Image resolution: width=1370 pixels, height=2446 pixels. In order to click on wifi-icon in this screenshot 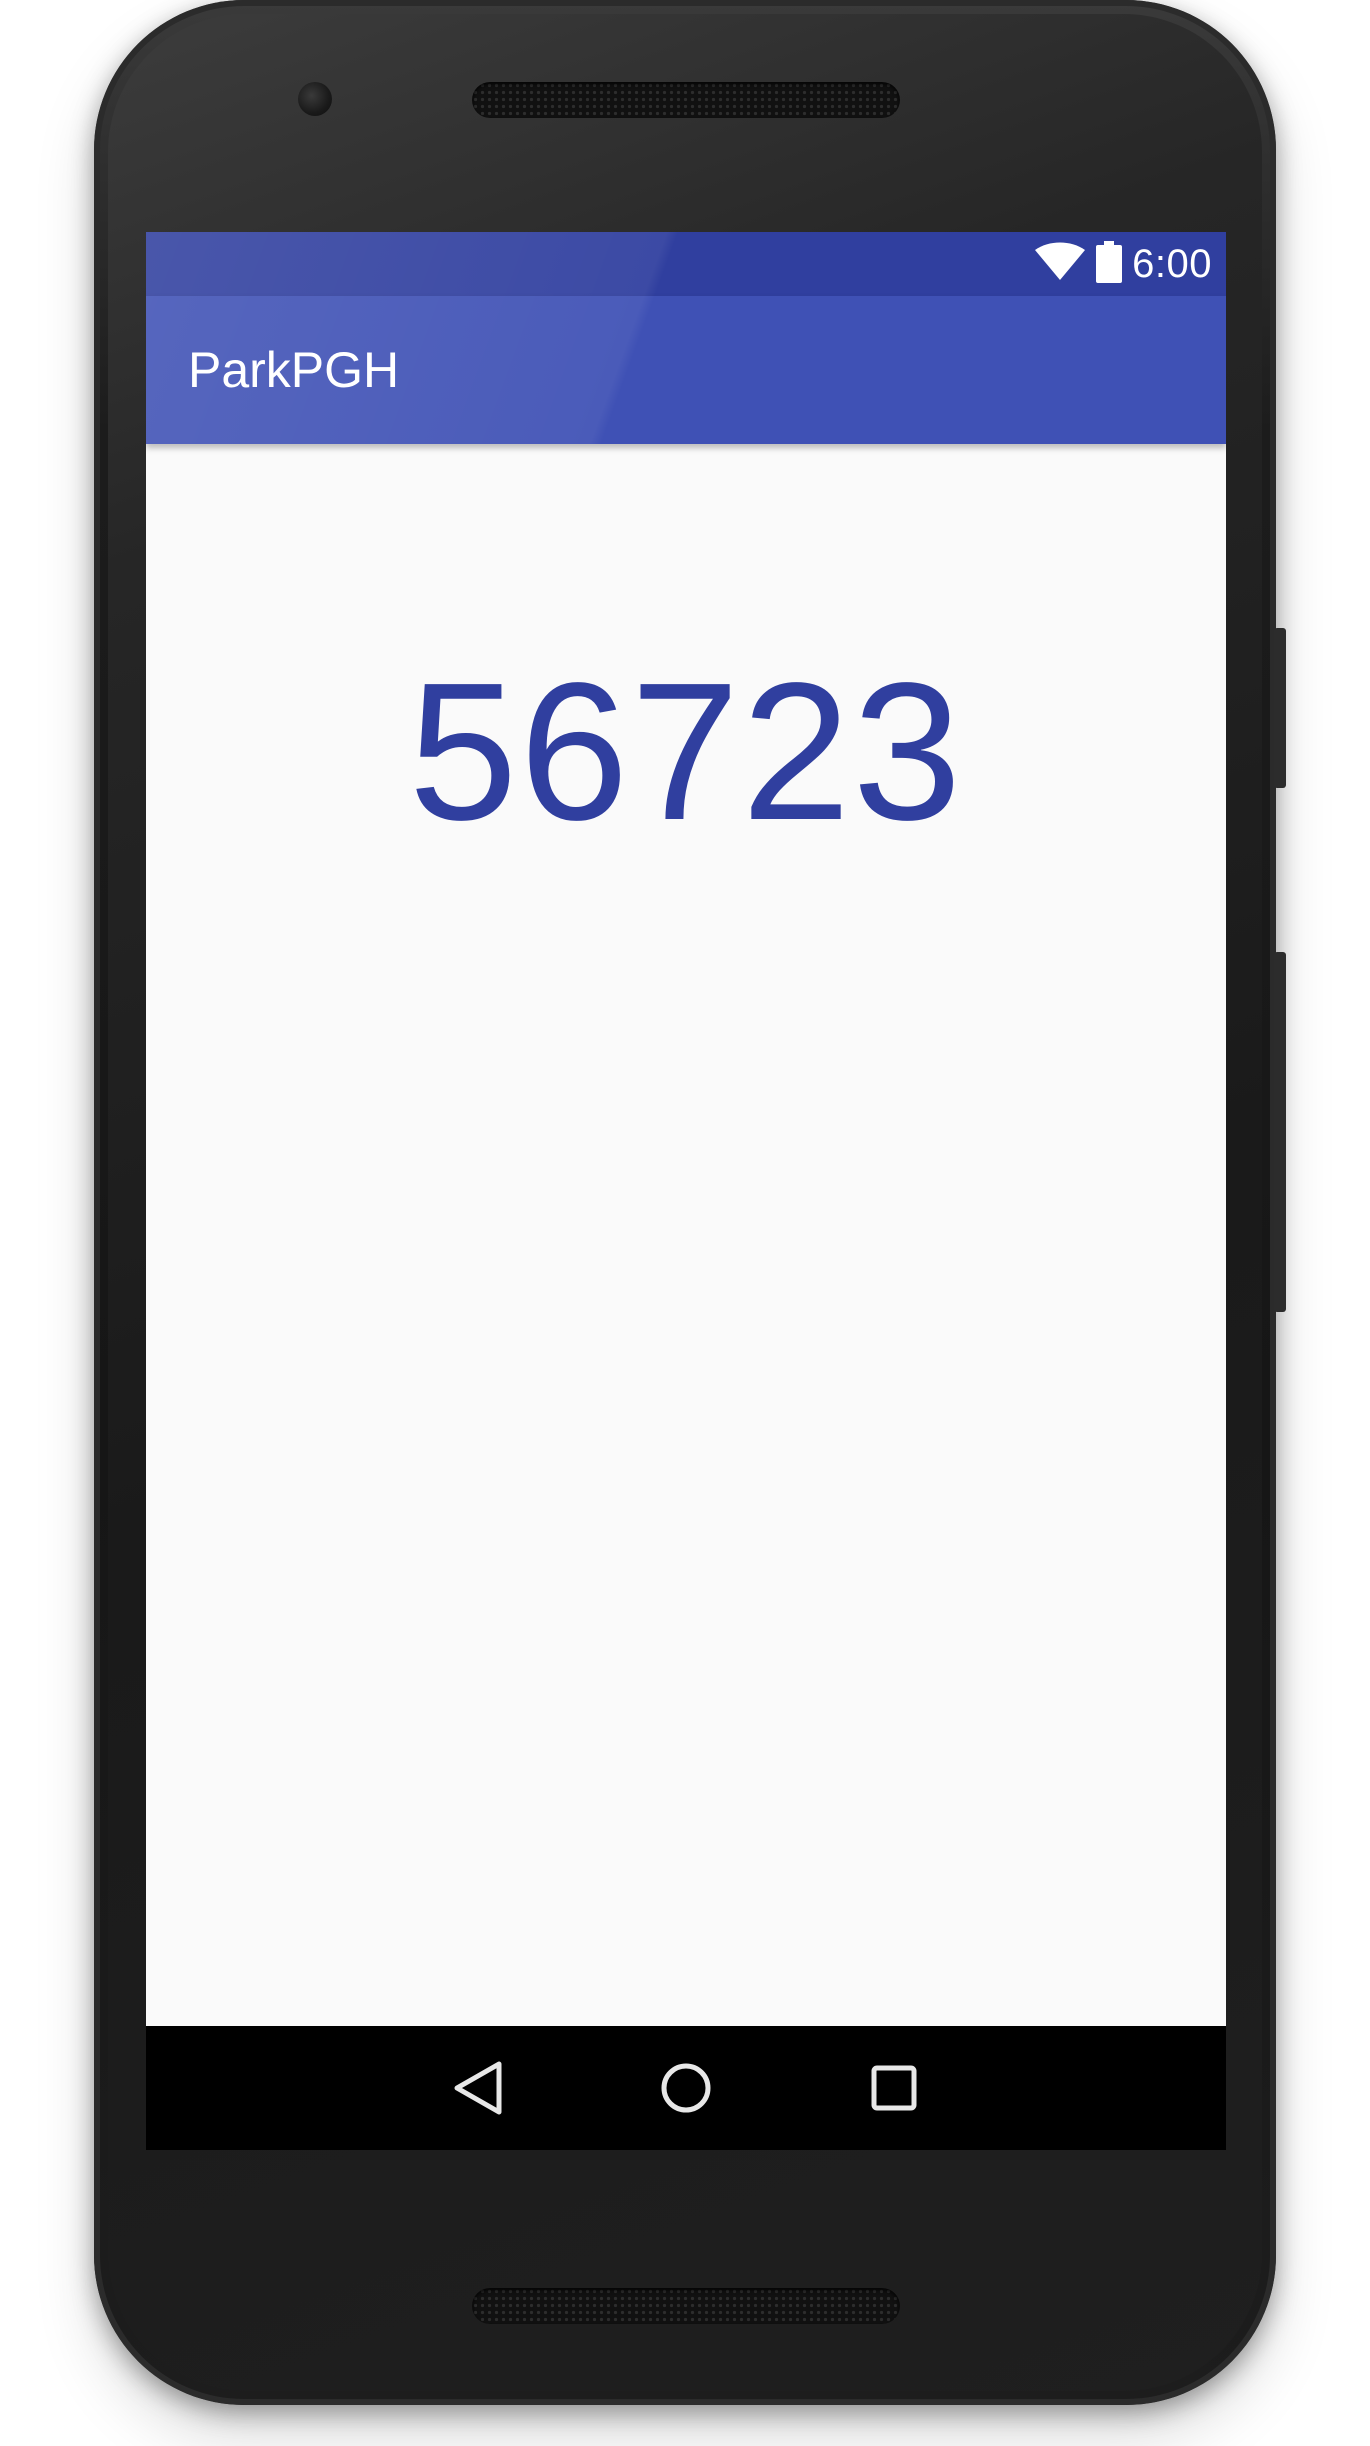, I will do `click(1060, 264)`.